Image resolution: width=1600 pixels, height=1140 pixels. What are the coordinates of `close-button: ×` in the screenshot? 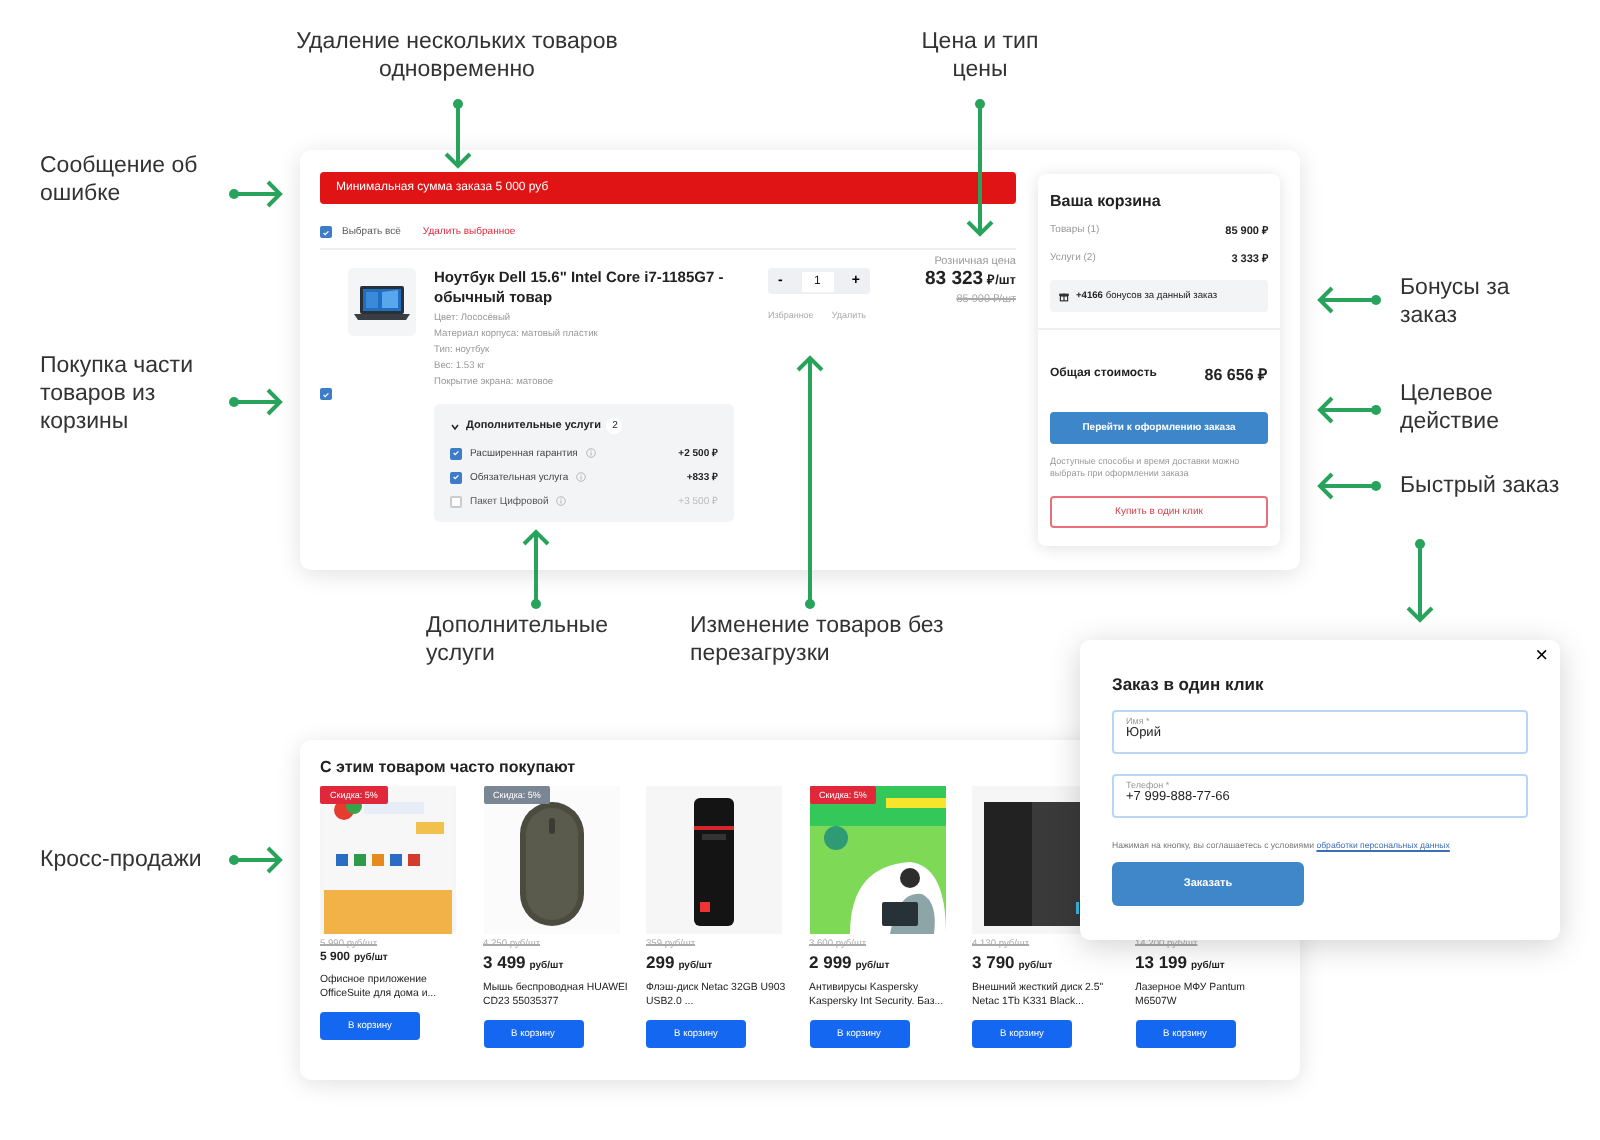 It's located at (1541, 656).